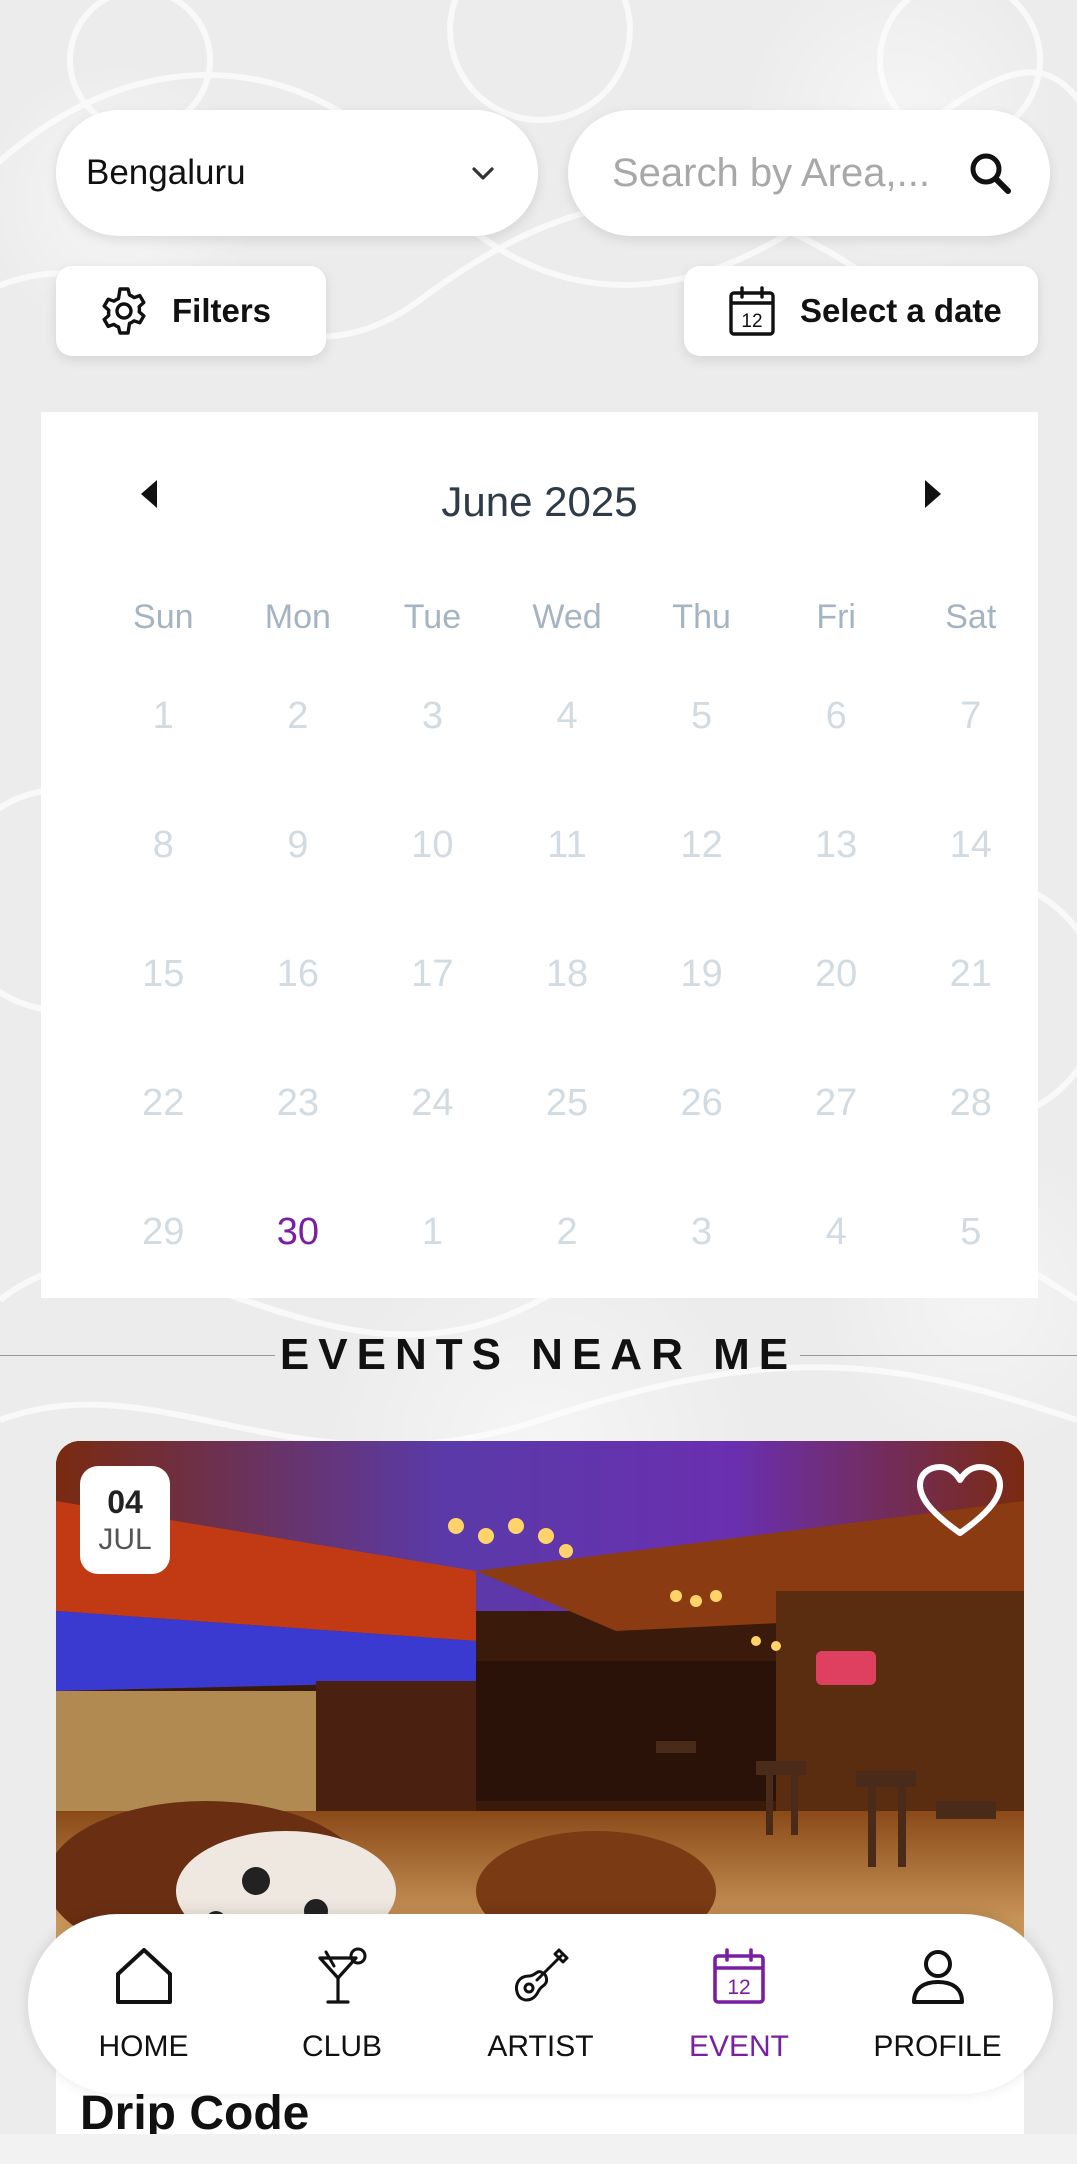 The image size is (1077, 2164). I want to click on event-date-badge: 04 JUL, so click(125, 1520).